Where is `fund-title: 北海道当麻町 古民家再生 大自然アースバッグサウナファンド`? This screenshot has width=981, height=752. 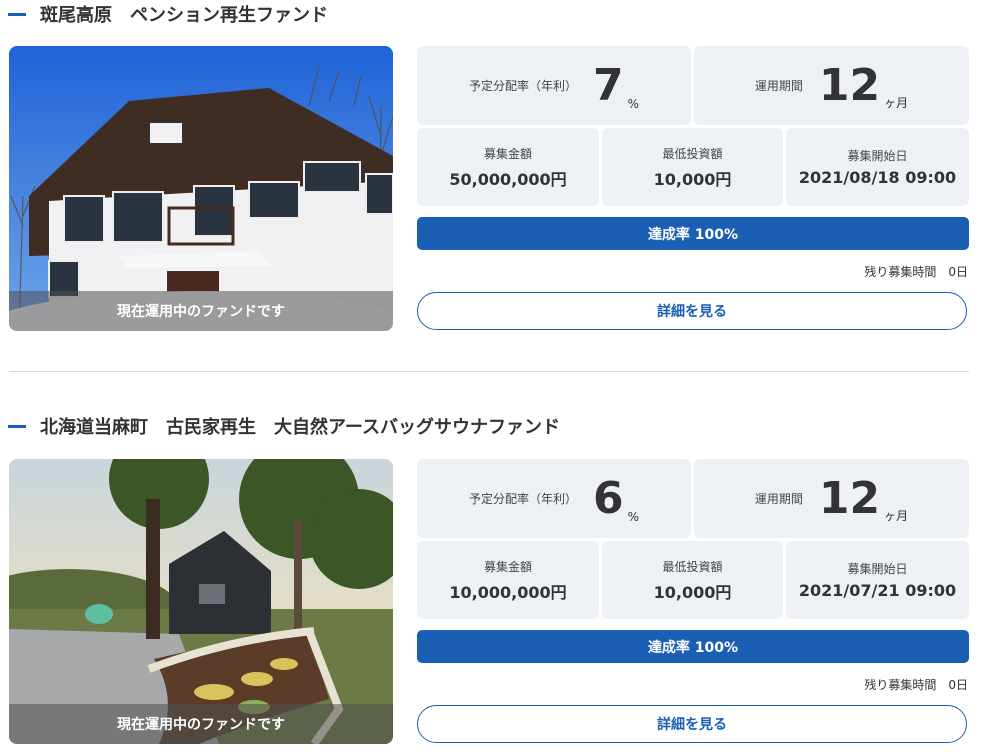 fund-title: 北海道当麻町 古民家再生 大自然アースバッグサウナファンド is located at coordinates (284, 426).